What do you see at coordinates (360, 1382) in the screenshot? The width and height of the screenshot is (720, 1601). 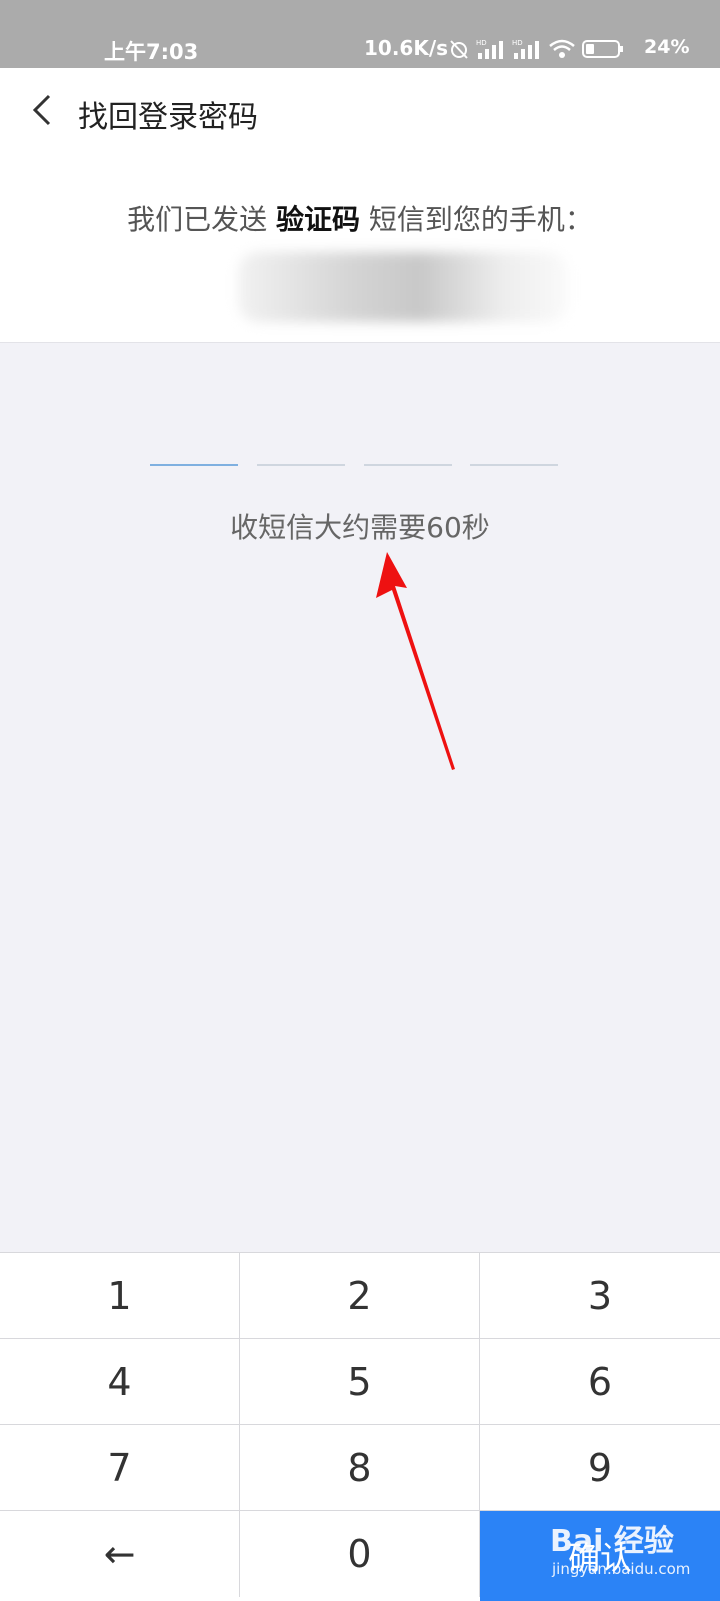 I see `key-5: 5` at bounding box center [360, 1382].